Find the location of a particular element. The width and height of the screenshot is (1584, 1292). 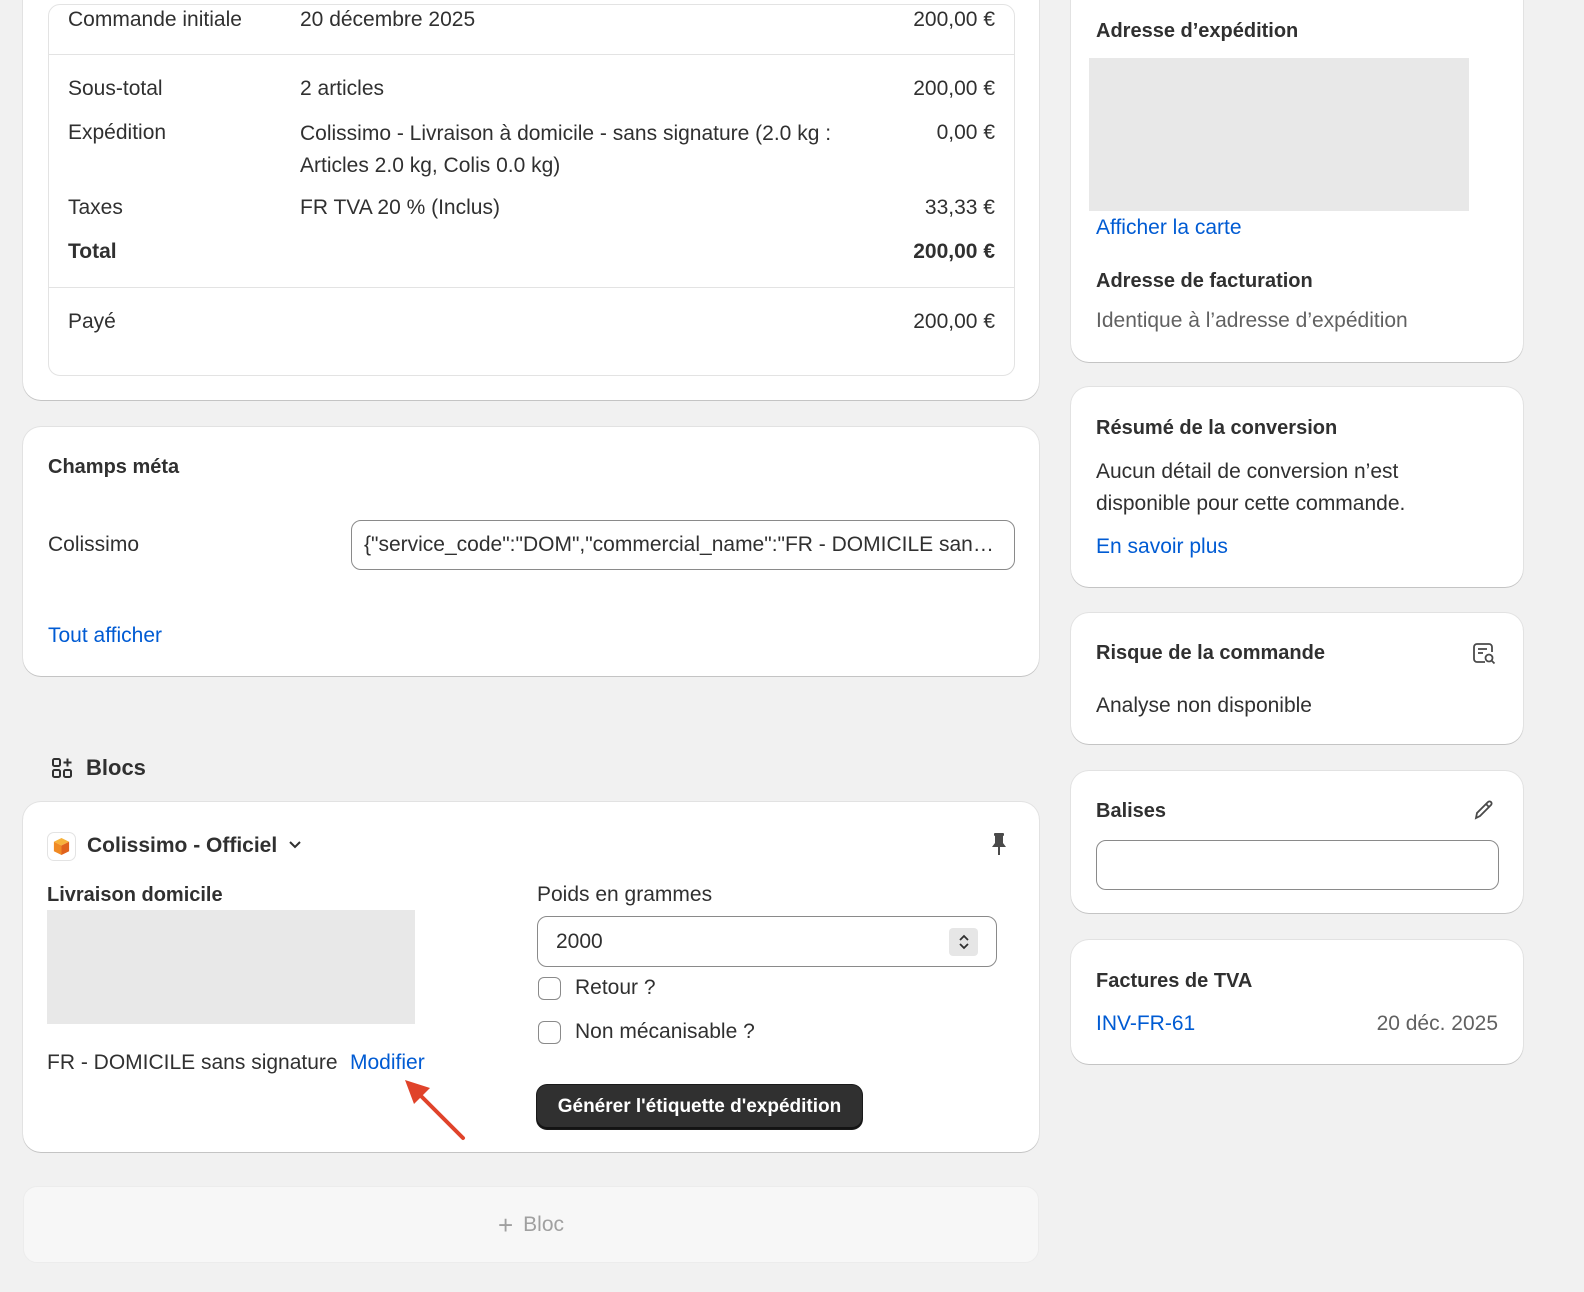

shipping-amount: 0,00 € is located at coordinates (965, 132).